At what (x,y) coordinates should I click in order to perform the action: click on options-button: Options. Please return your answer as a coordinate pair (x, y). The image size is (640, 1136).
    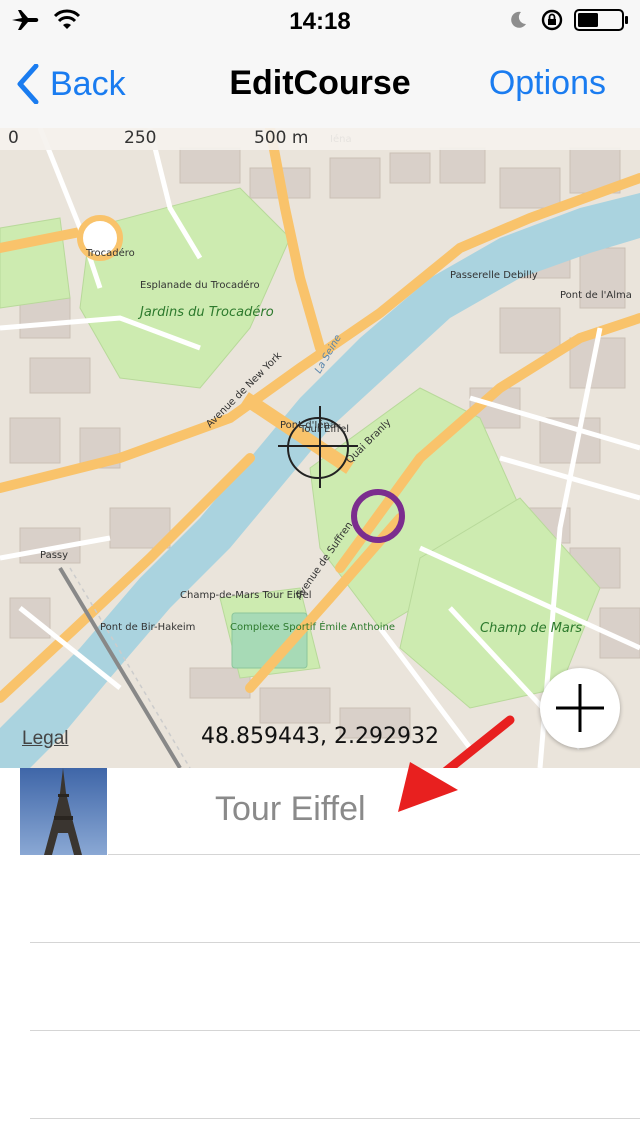
    Looking at the image, I should click on (547, 83).